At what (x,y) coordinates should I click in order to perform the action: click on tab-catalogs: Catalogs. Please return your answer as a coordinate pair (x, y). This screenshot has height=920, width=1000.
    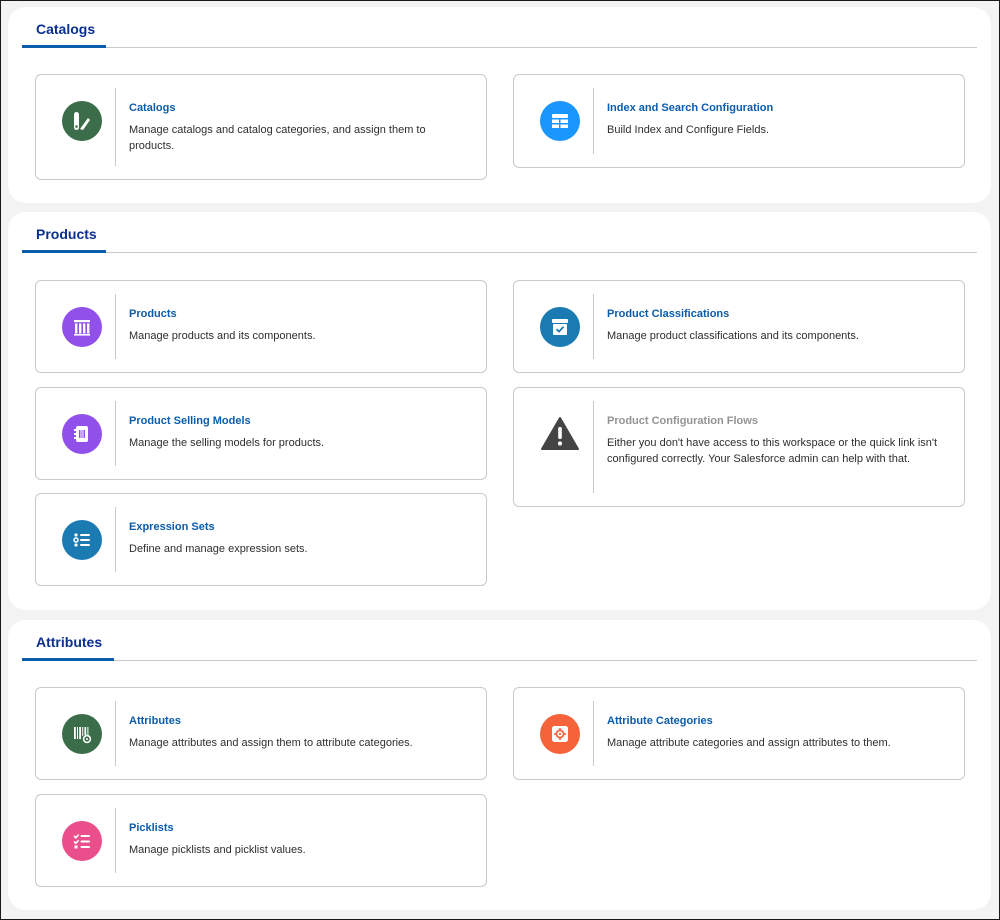
    Looking at the image, I should click on (64, 27).